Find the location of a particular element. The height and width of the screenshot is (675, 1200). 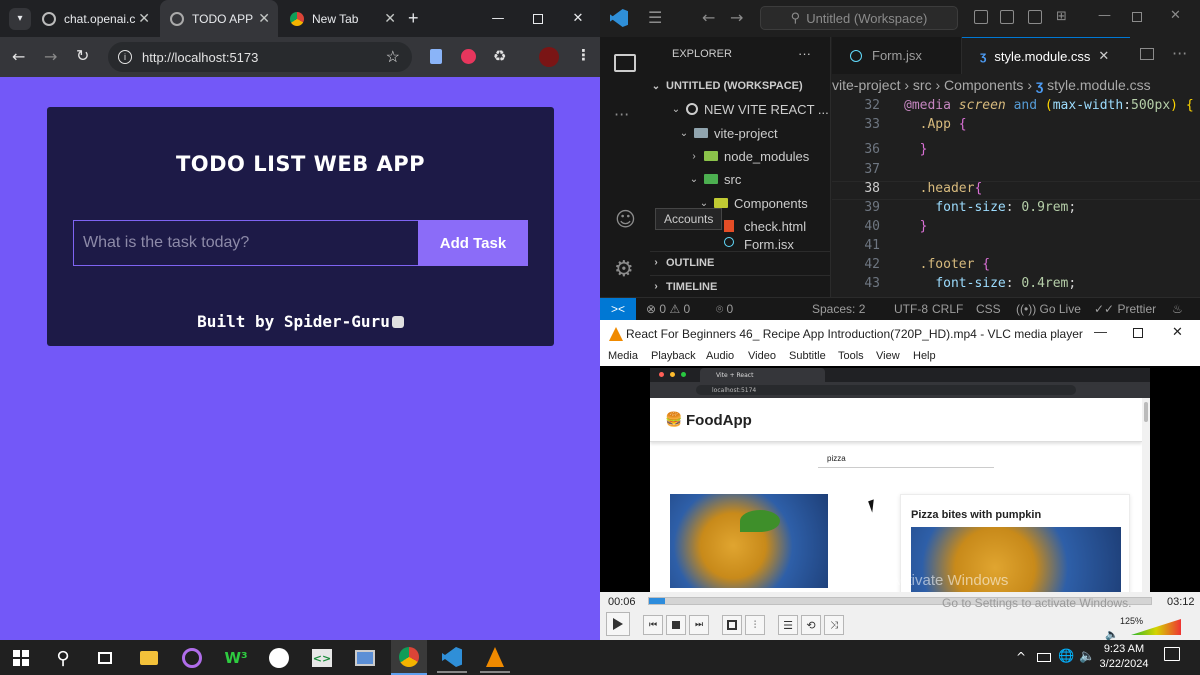

vlc-taskbar-button is located at coordinates (495, 658).